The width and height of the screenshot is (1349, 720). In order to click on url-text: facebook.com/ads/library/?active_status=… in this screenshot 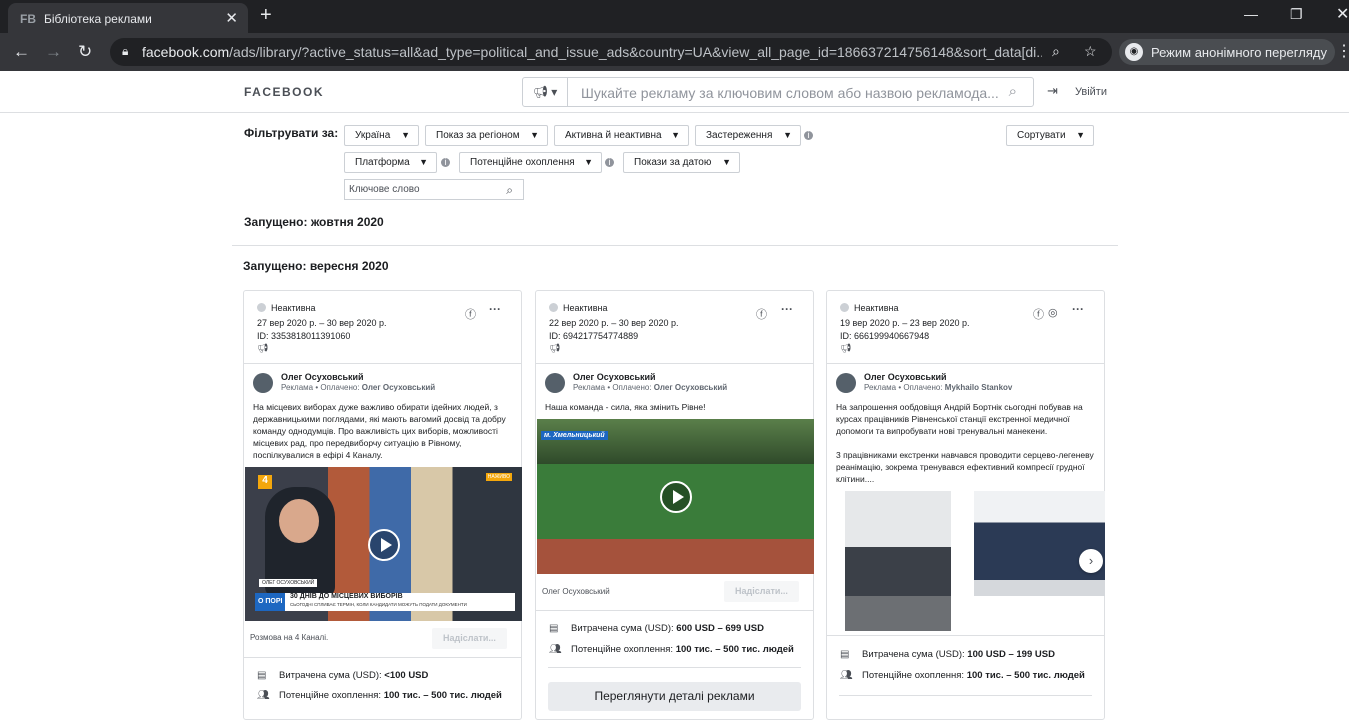, I will do `click(592, 52)`.